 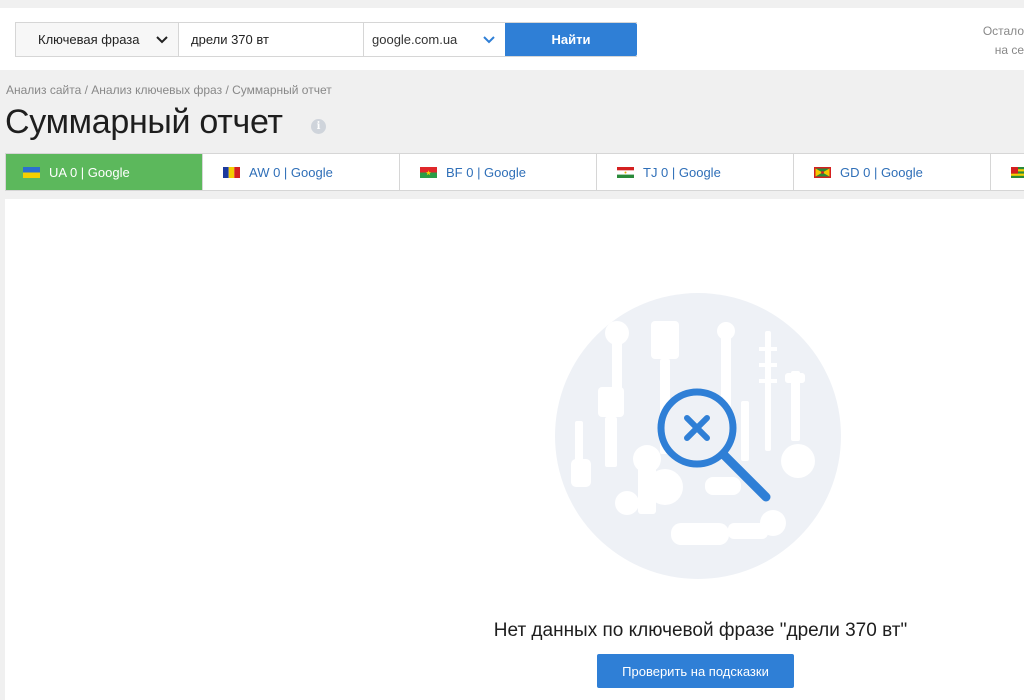 I want to click on flag-tg-icon, so click(x=1017, y=172).